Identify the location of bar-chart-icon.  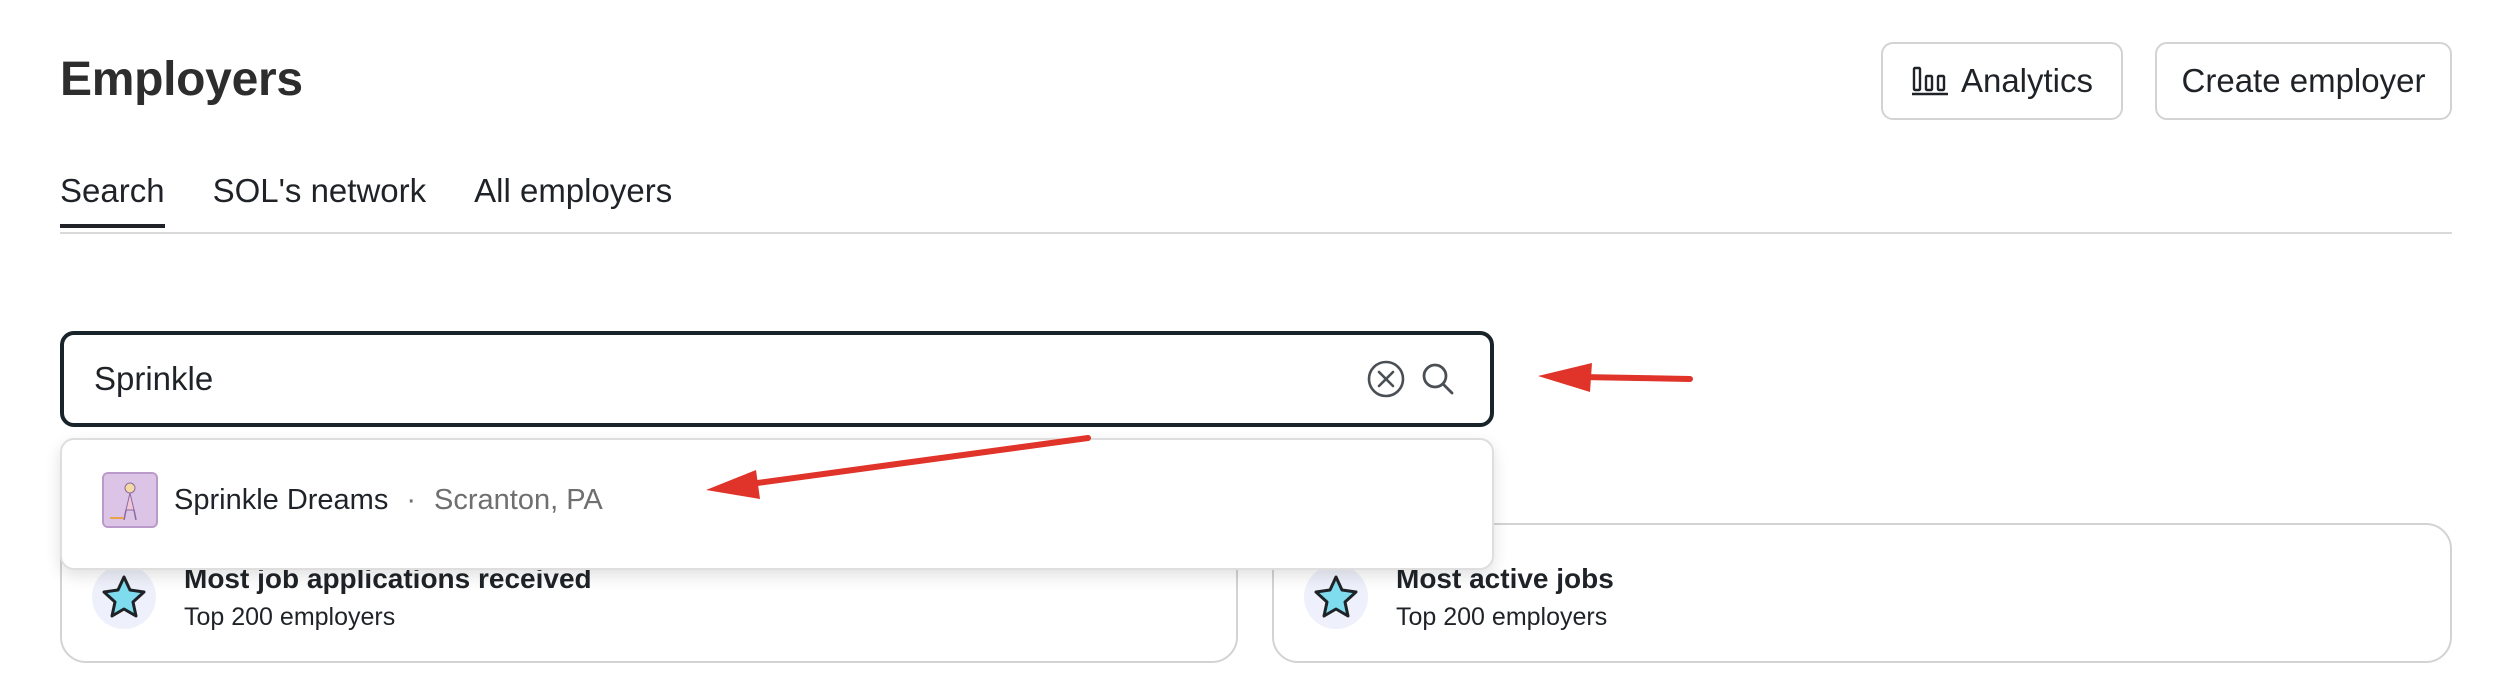
(1929, 81).